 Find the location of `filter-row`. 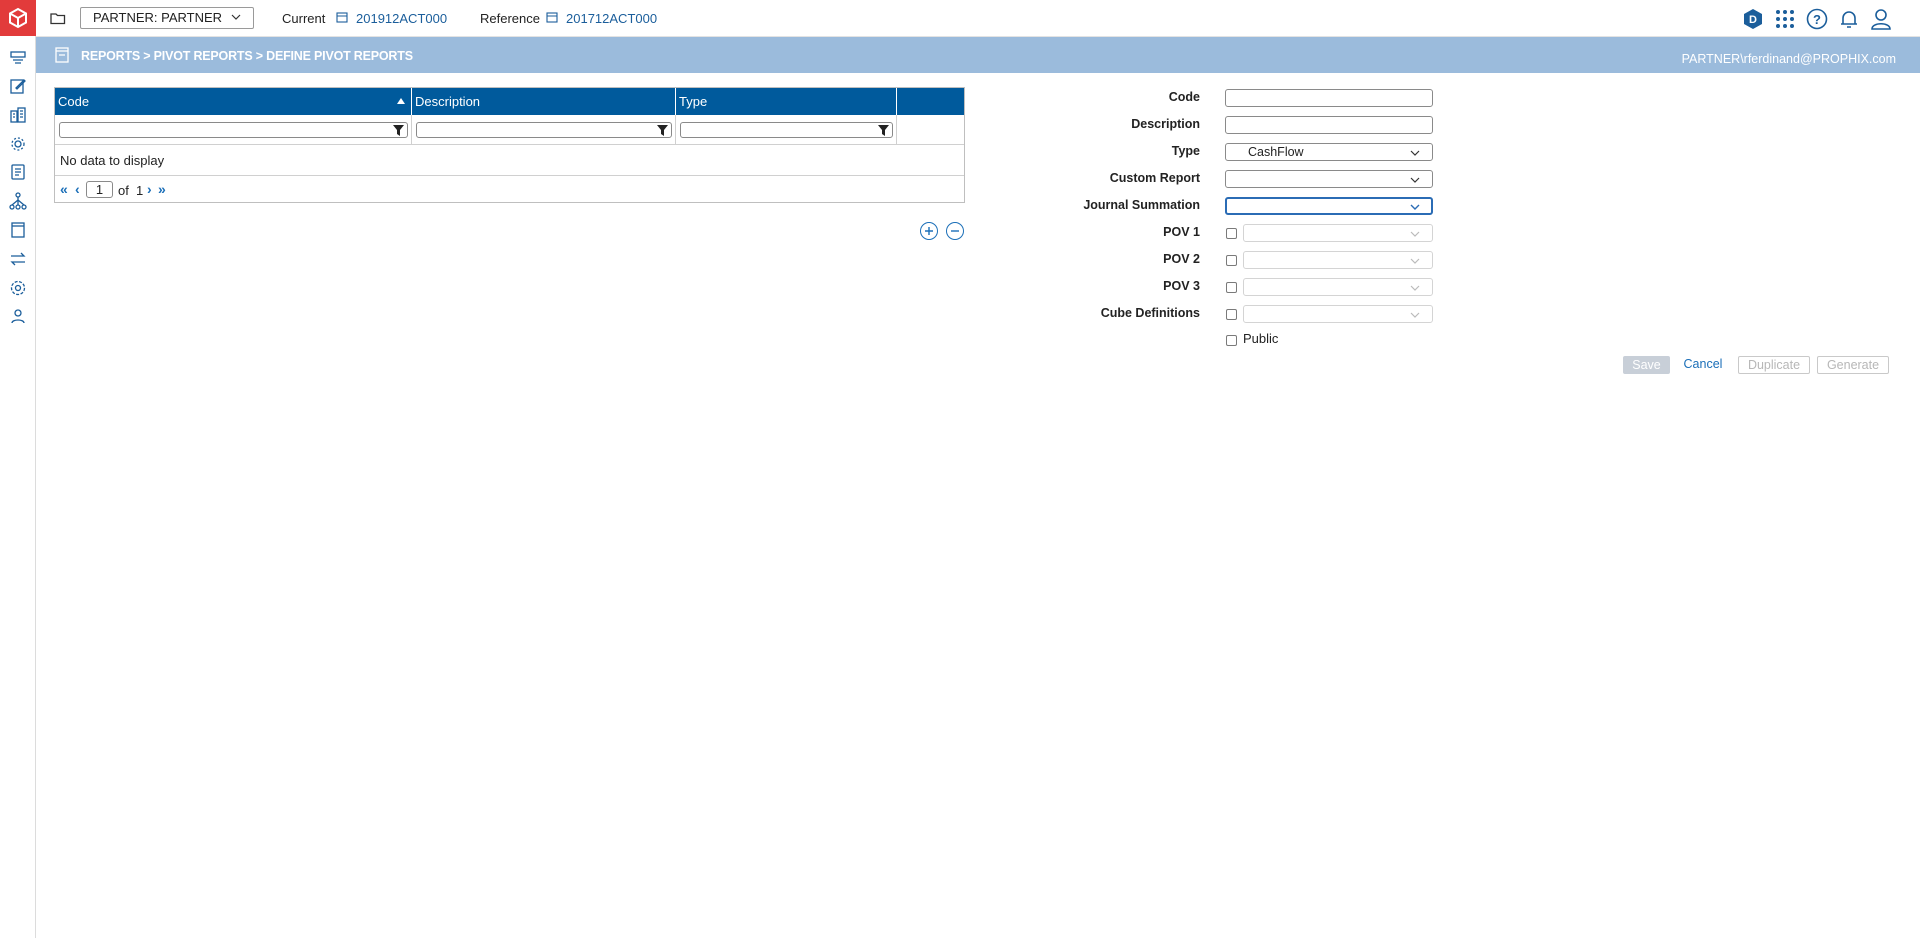

filter-row is located at coordinates (509, 130).